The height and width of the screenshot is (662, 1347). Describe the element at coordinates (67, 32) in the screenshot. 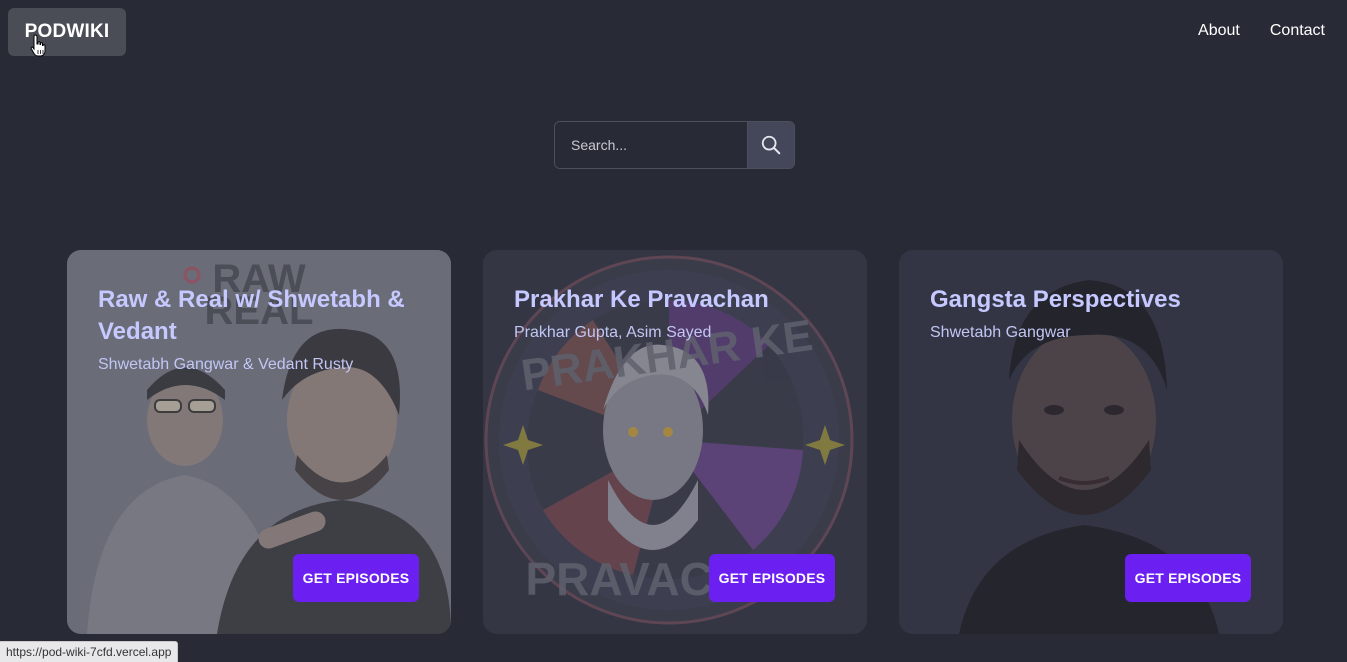

I see `logo-button: PODWIKI` at that location.